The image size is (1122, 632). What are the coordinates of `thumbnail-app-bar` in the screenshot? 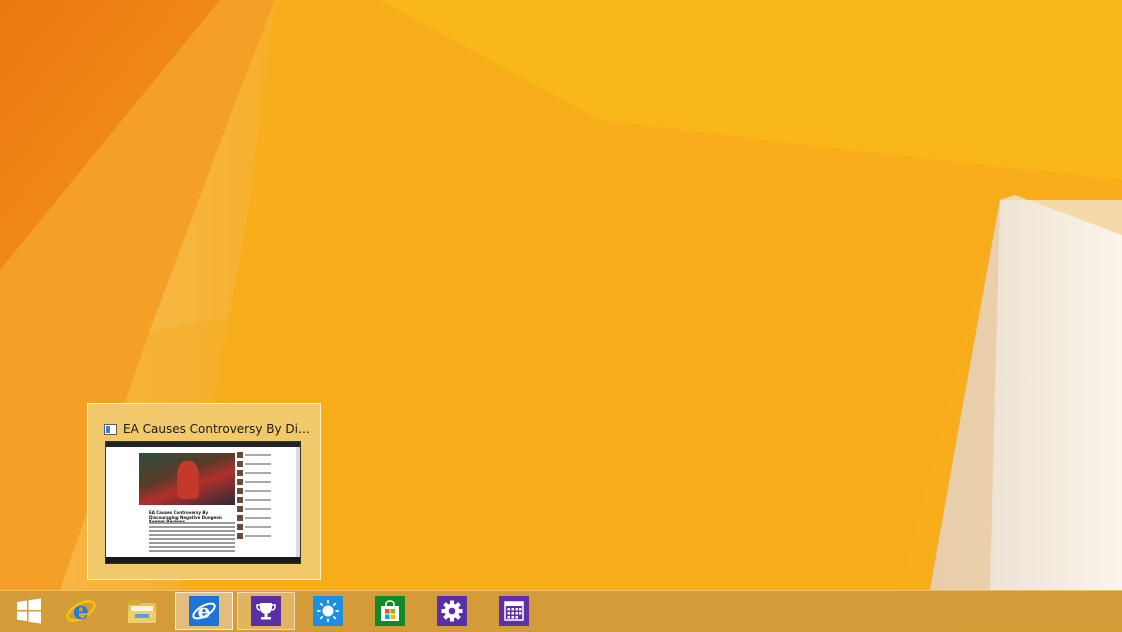 It's located at (203, 560).